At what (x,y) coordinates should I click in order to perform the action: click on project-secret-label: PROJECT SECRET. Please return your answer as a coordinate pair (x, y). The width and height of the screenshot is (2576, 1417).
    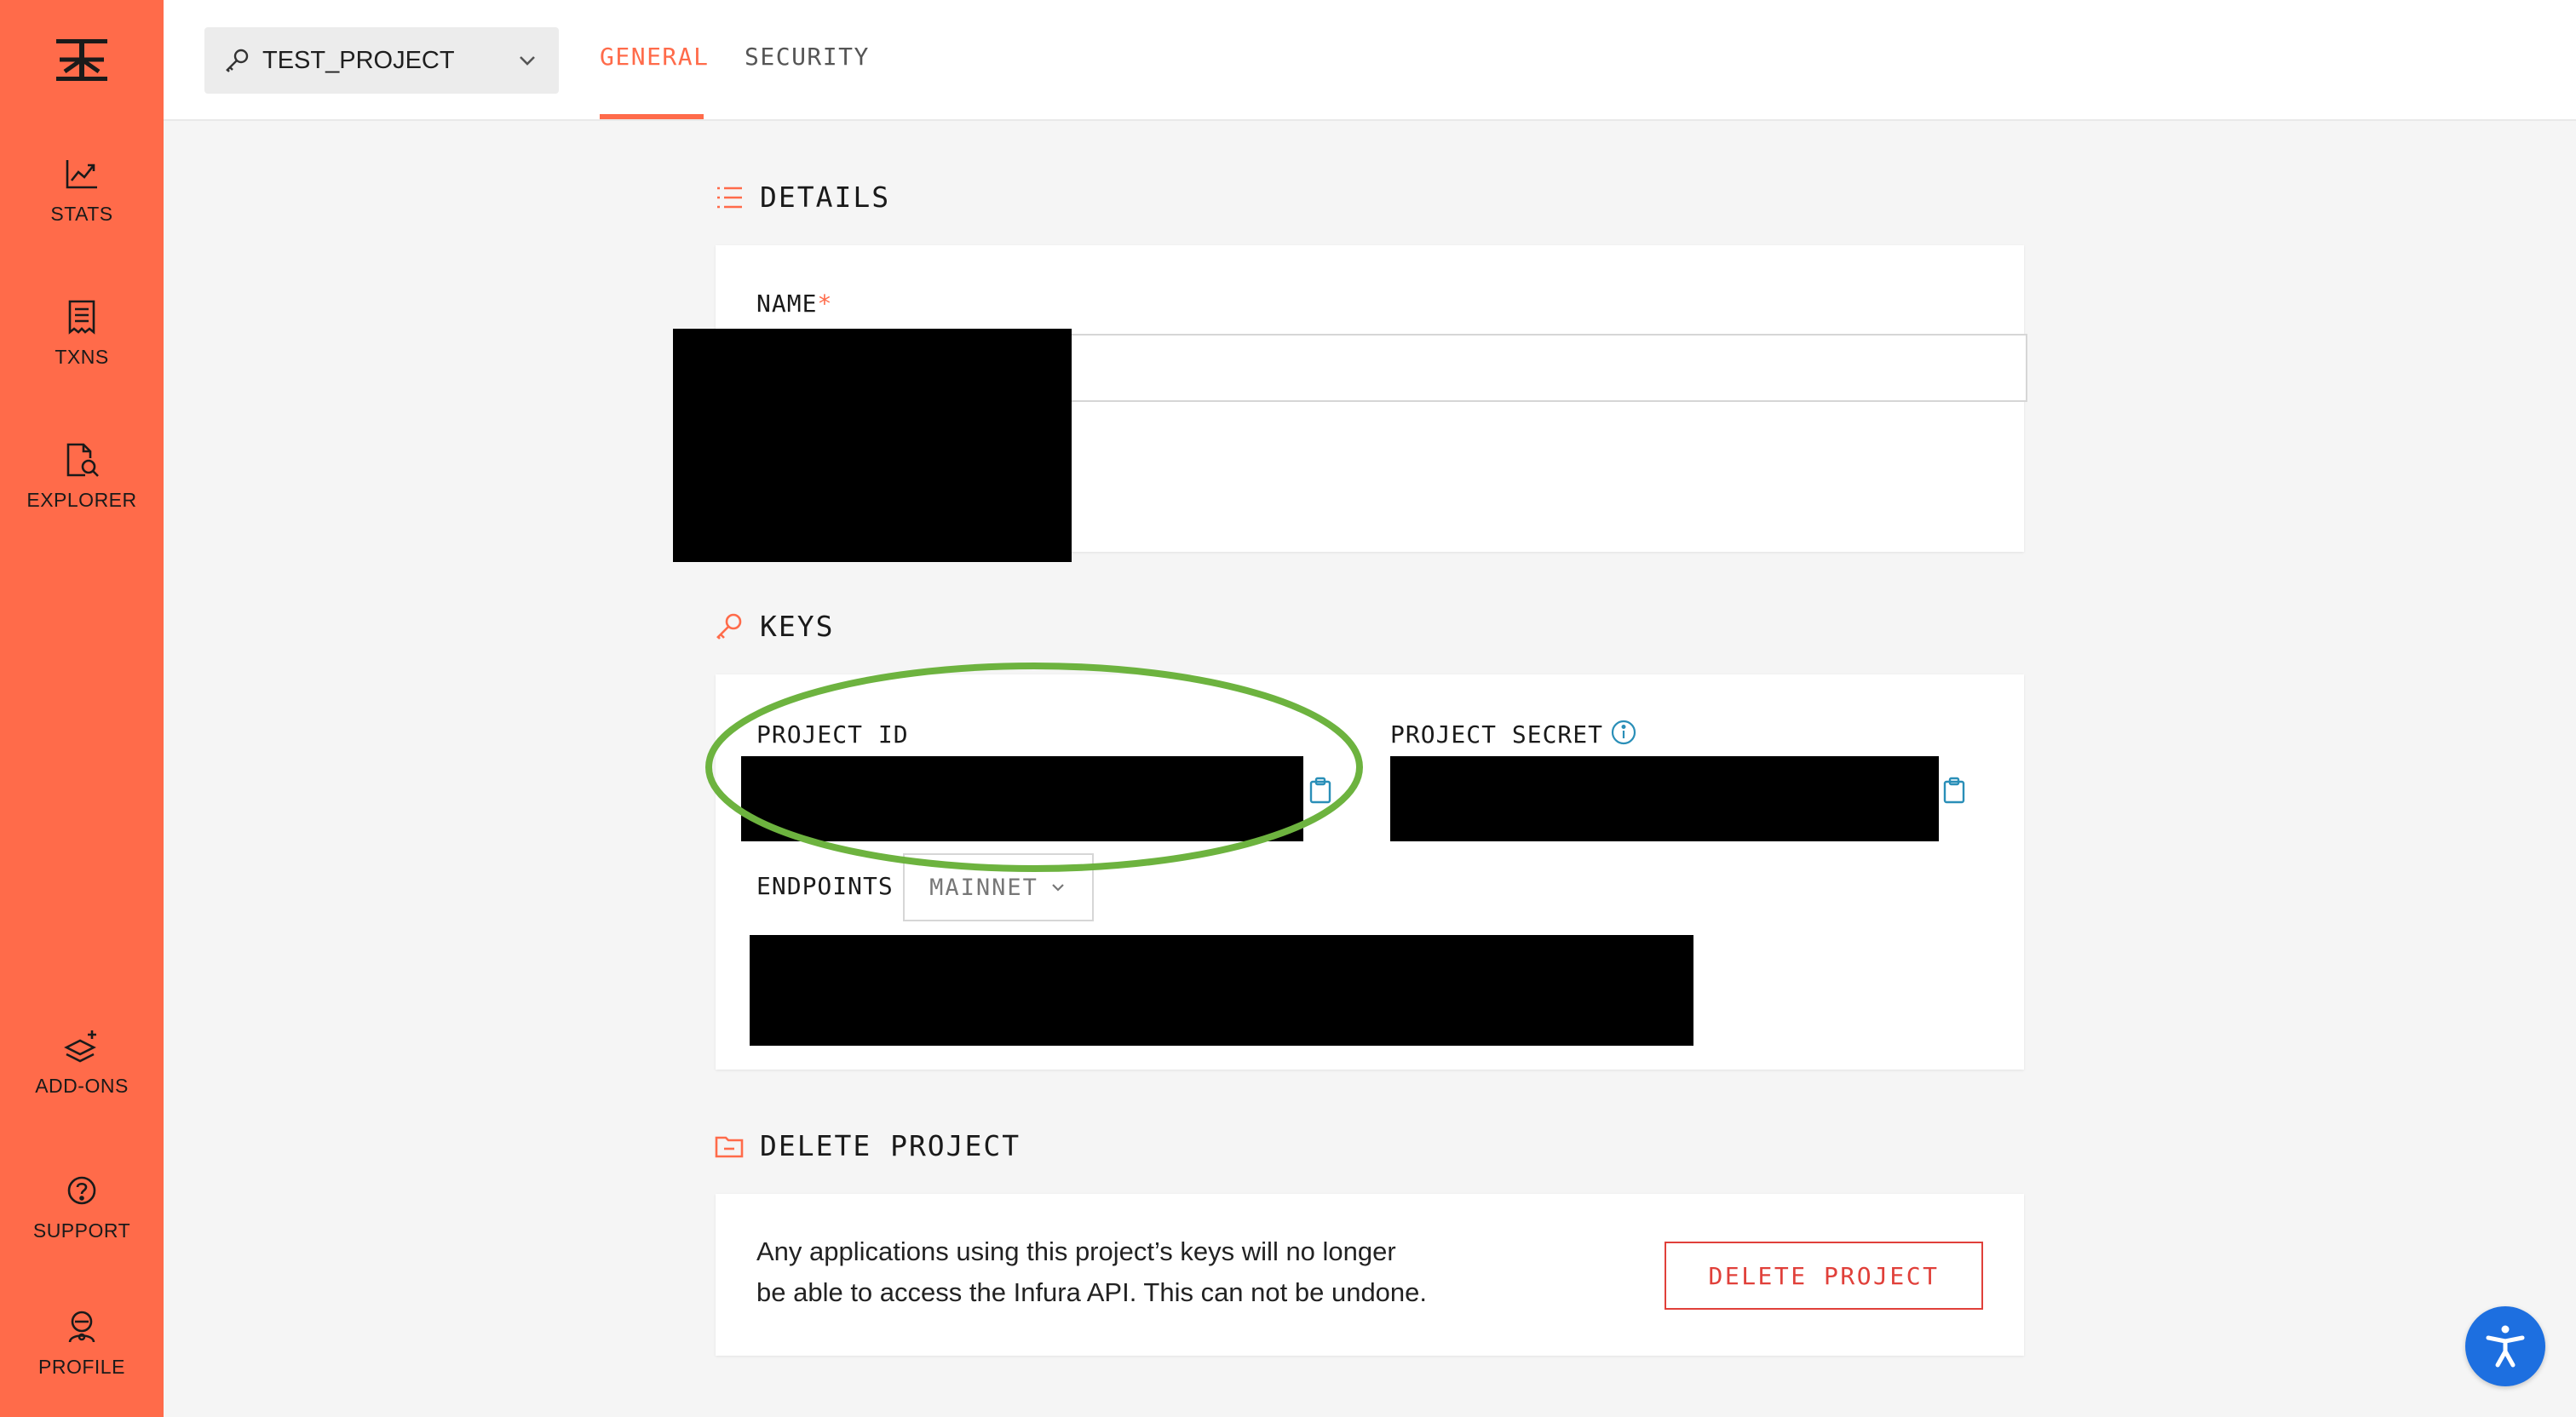
    Looking at the image, I should click on (1497, 735).